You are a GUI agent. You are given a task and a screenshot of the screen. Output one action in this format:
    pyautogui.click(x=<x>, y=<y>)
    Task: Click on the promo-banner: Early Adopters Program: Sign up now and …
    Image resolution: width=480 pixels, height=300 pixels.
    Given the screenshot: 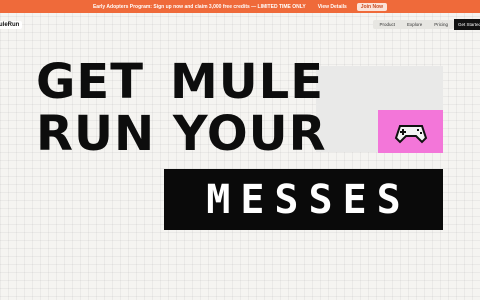 What is the action you would take?
    pyautogui.click(x=240, y=6)
    